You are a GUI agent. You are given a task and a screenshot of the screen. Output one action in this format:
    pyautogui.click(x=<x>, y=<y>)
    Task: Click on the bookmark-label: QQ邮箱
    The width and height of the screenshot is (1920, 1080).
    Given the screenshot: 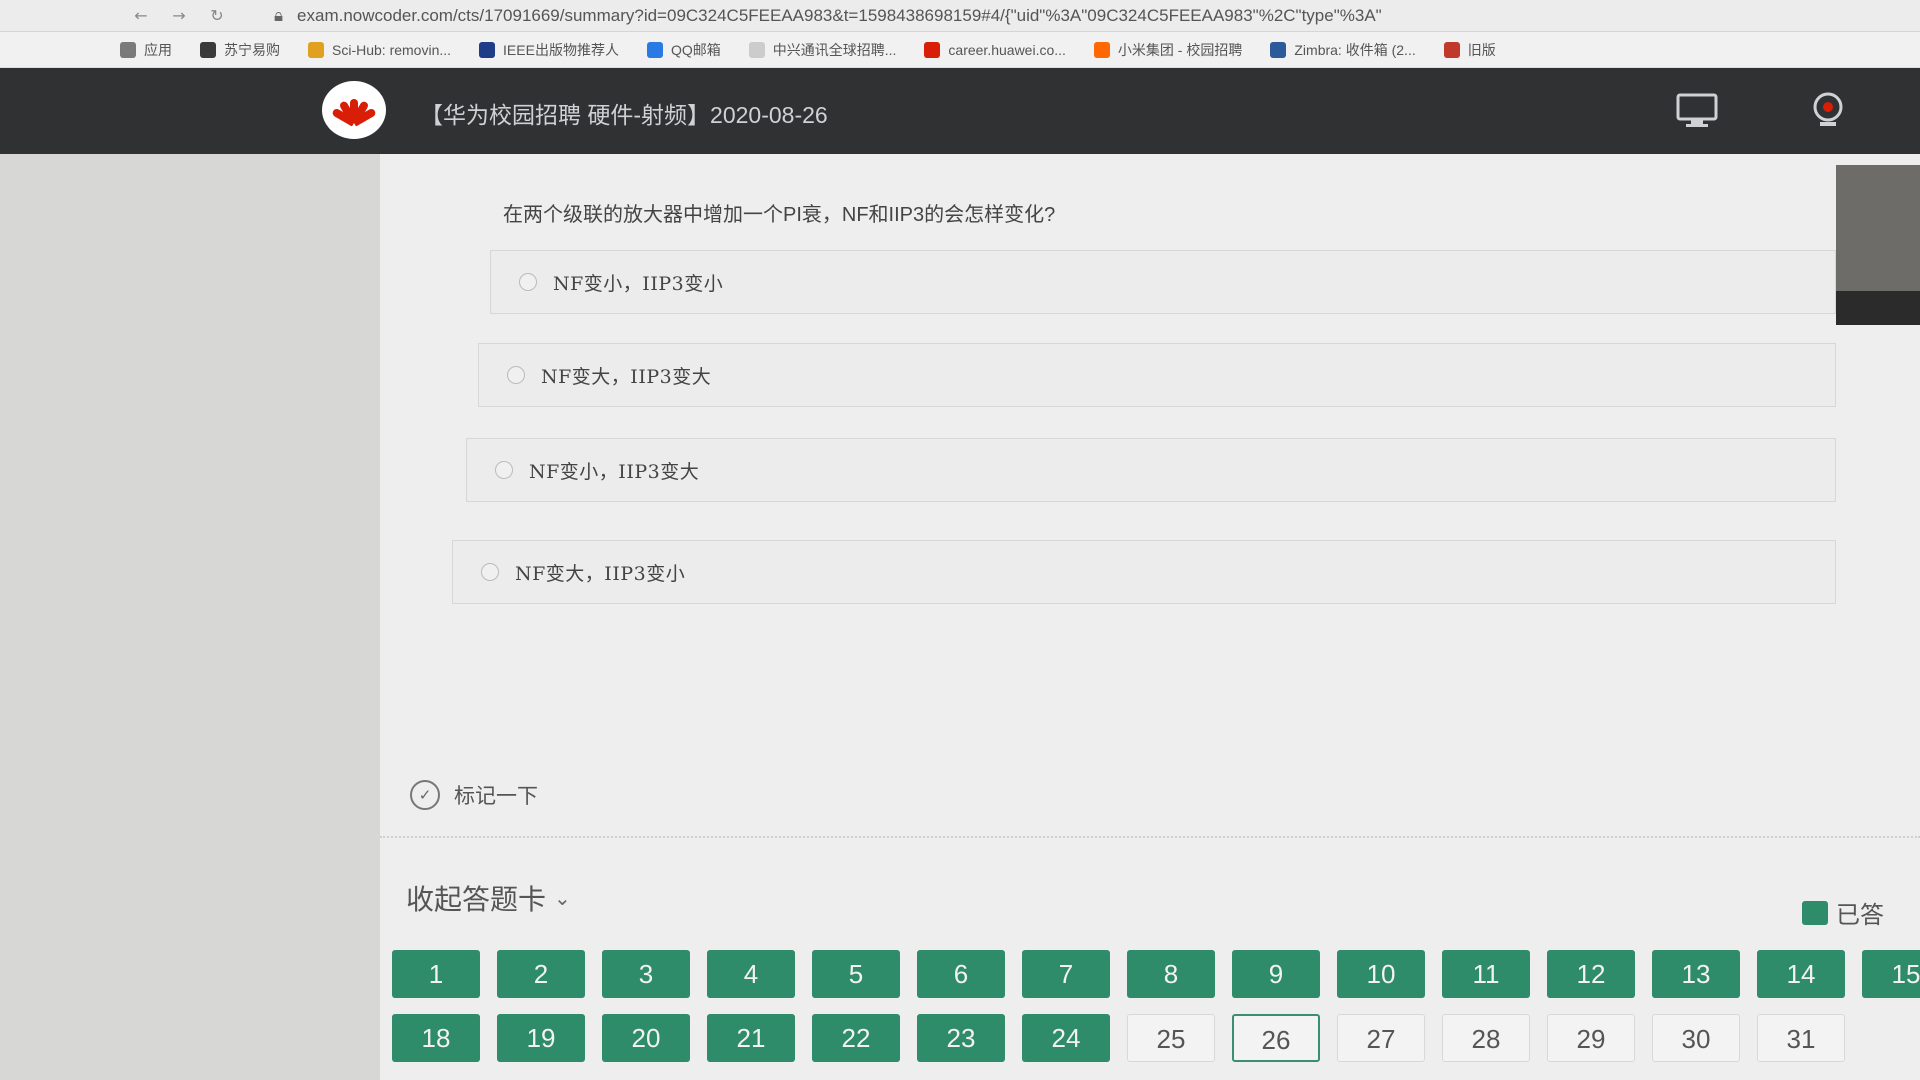 What is the action you would take?
    pyautogui.click(x=695, y=49)
    